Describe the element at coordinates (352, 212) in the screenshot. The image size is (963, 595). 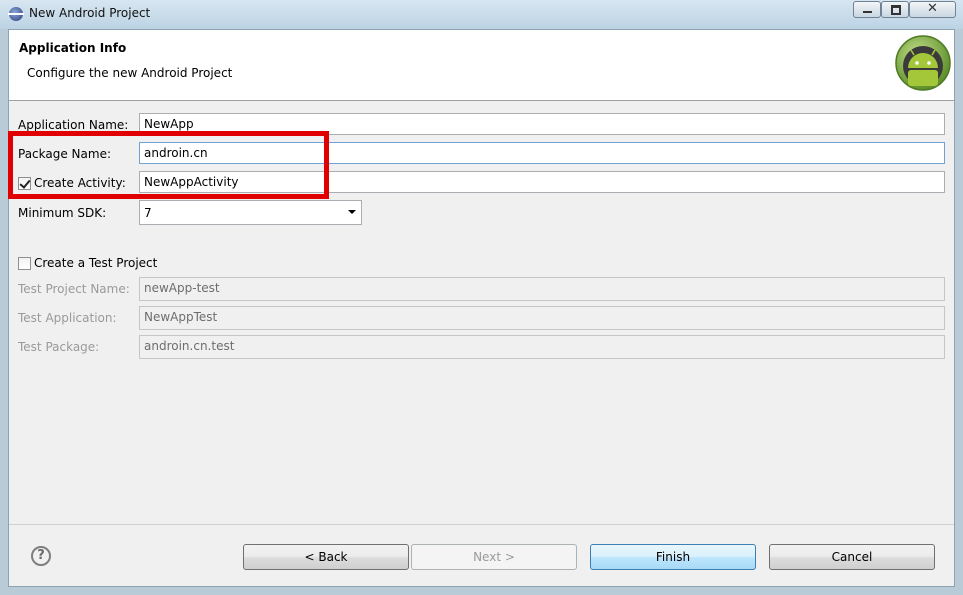
I see `dropdown-arrow-icon` at that location.